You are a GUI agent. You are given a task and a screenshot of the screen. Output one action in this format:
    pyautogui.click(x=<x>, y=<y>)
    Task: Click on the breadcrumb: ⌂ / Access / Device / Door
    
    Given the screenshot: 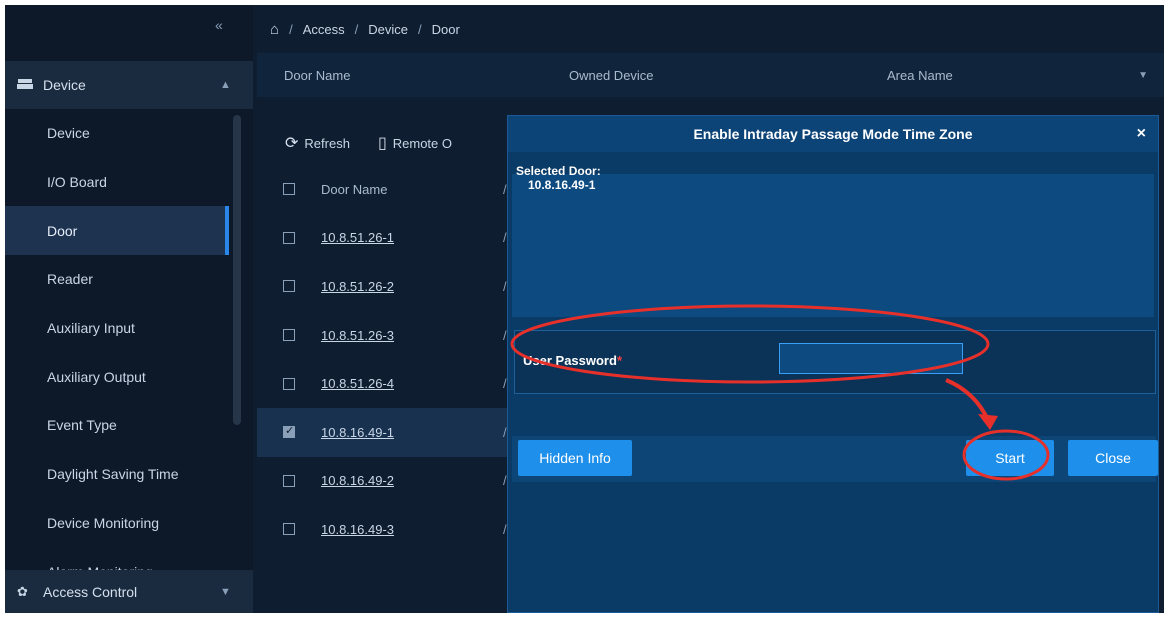 What is the action you would take?
    pyautogui.click(x=365, y=29)
    